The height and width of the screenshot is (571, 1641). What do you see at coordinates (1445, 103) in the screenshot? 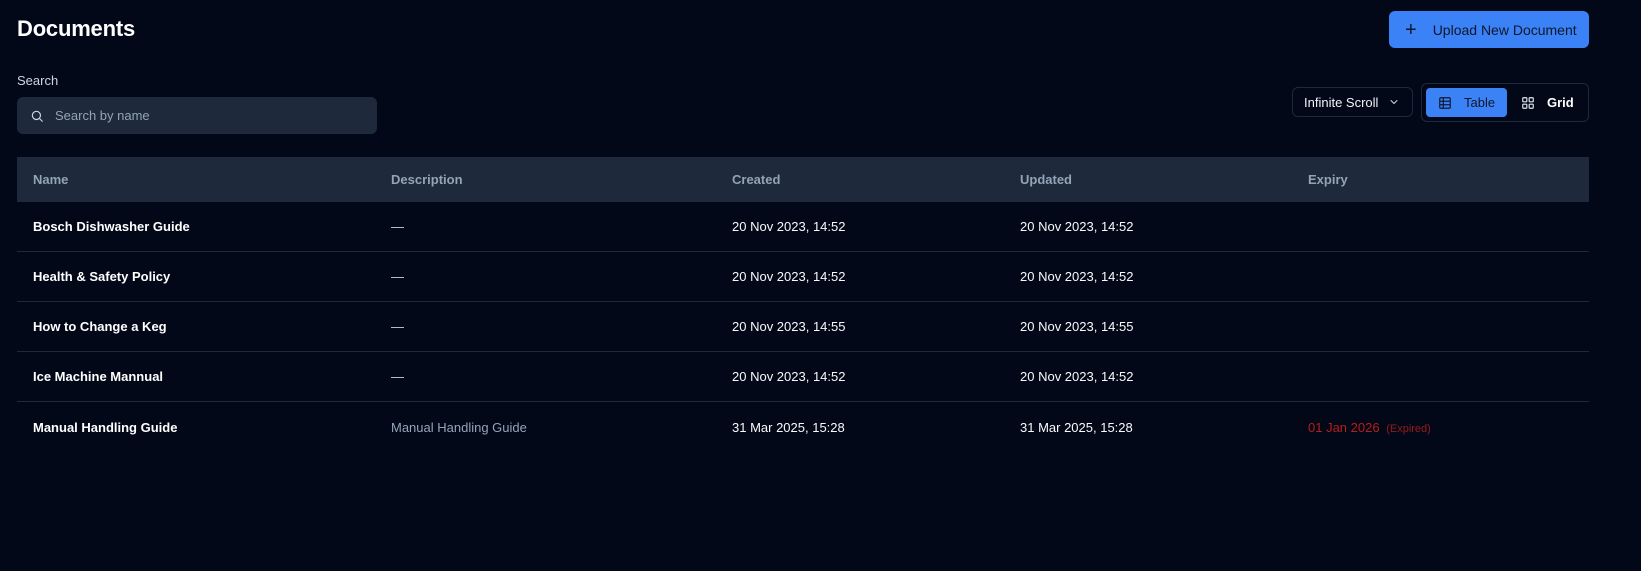
I see `table-icon` at bounding box center [1445, 103].